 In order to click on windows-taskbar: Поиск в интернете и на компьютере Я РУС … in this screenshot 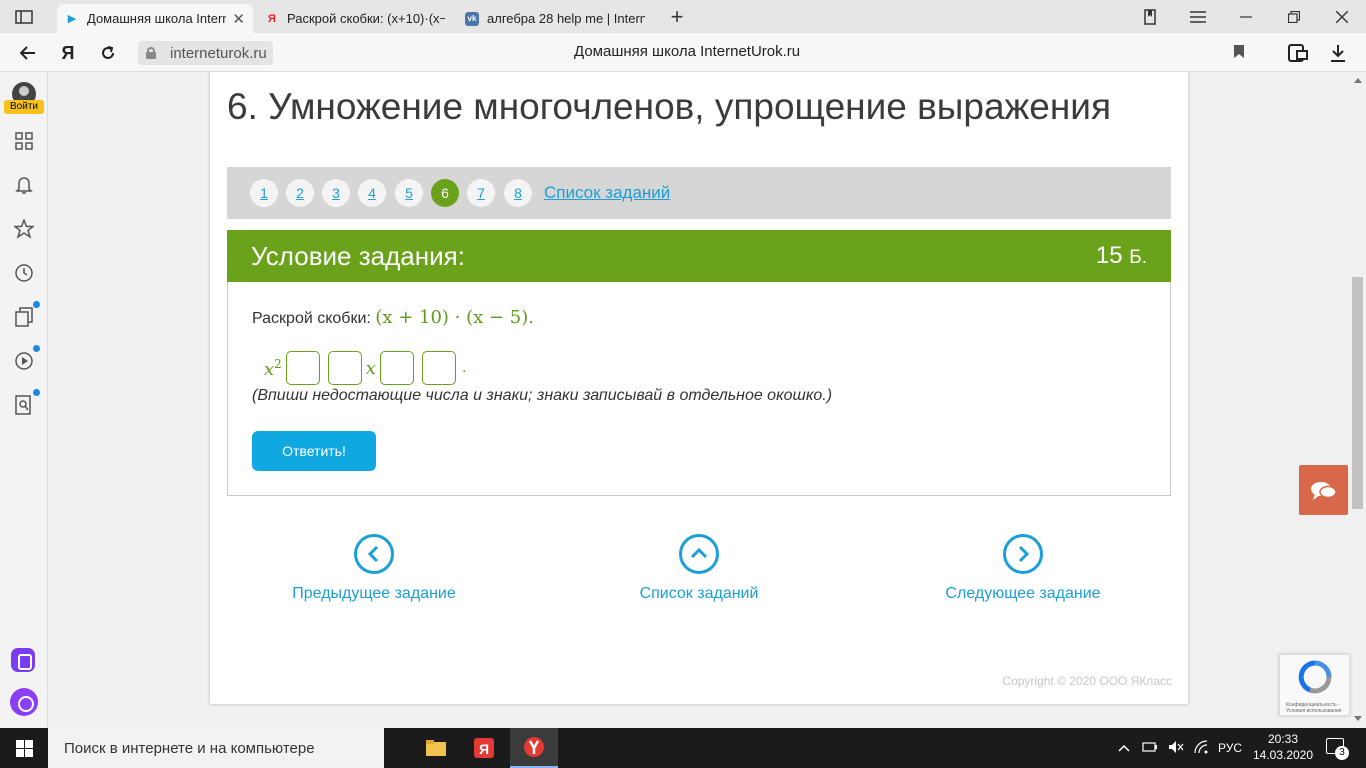, I will do `click(683, 748)`.